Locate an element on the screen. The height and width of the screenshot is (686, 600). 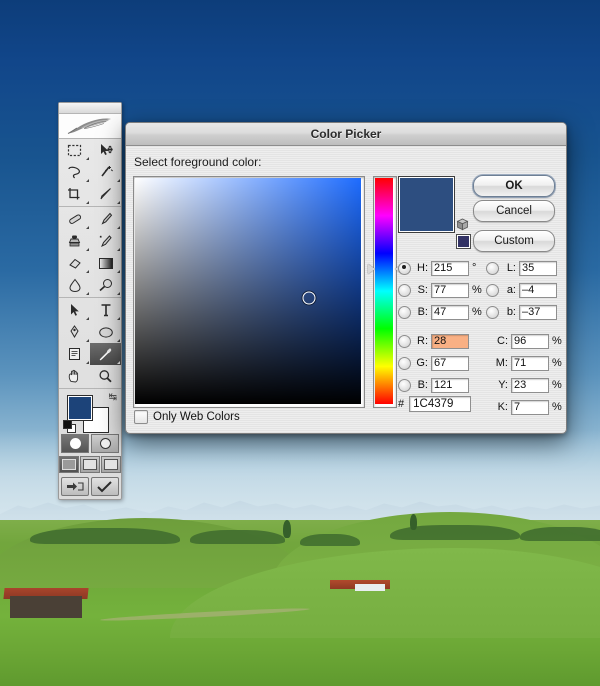
standard-mode-icon is located at coordinates (75, 443).